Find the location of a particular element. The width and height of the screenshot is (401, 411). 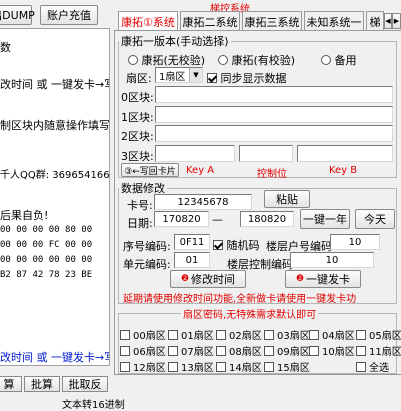

radio-with-checksum-label: 康拓(有校验) is located at coordinates (263, 60).